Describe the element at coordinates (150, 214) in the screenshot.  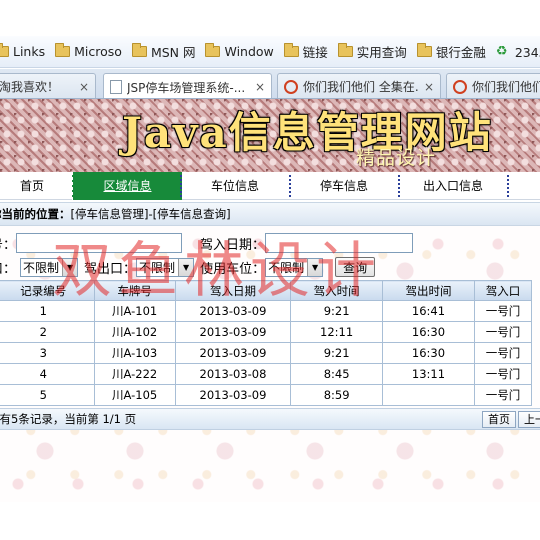
I see `location-path: [停车信息管理]-[停车信息查询]` at that location.